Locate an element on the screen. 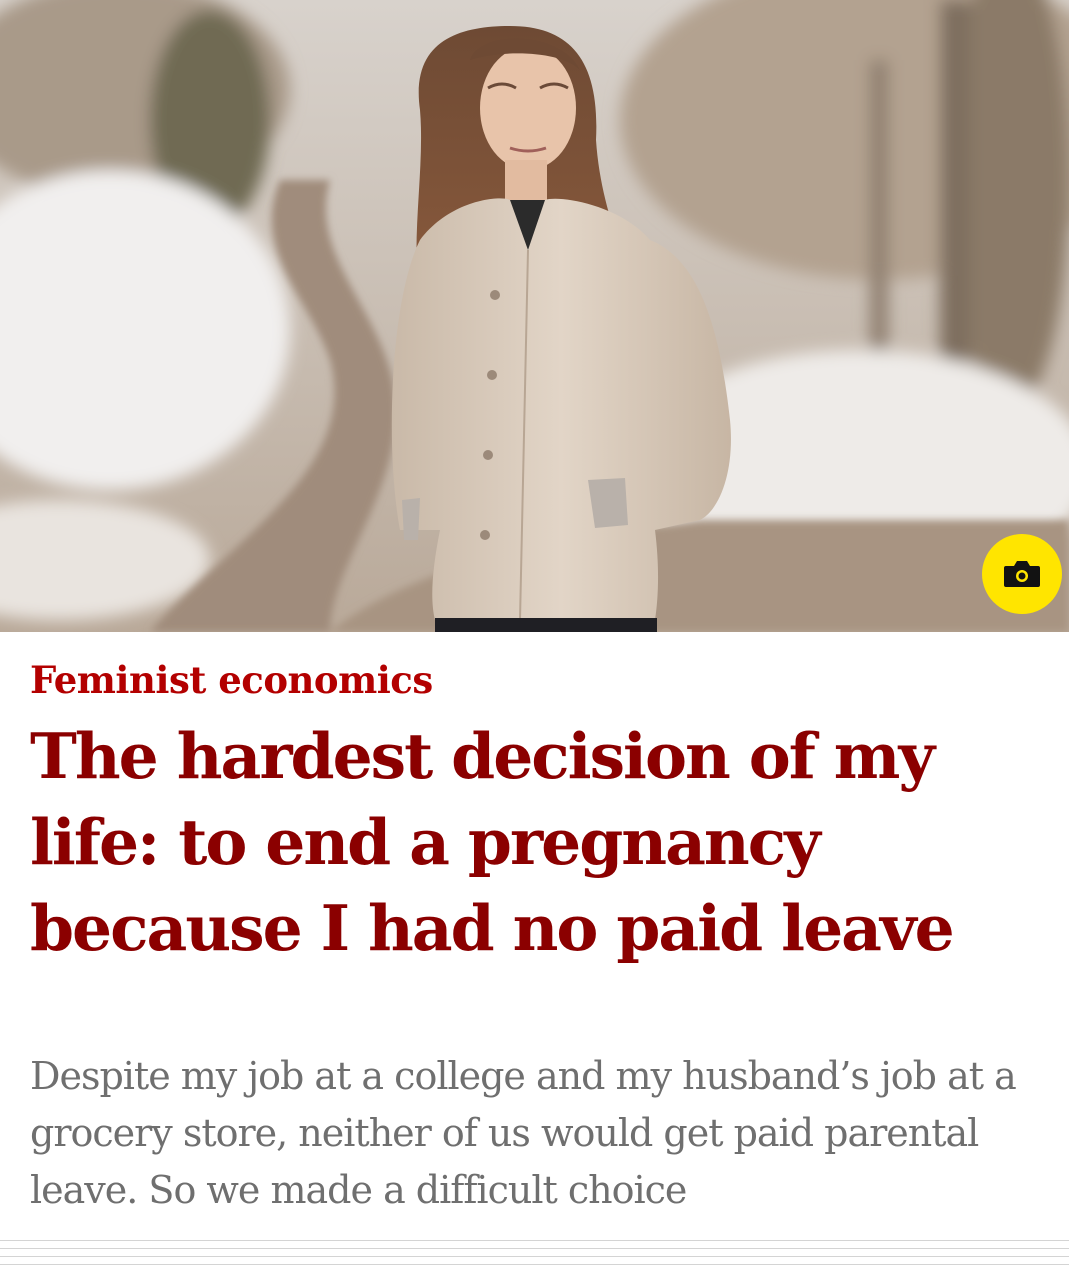 This screenshot has width=1069, height=1273. camera-icon is located at coordinates (1022, 574).